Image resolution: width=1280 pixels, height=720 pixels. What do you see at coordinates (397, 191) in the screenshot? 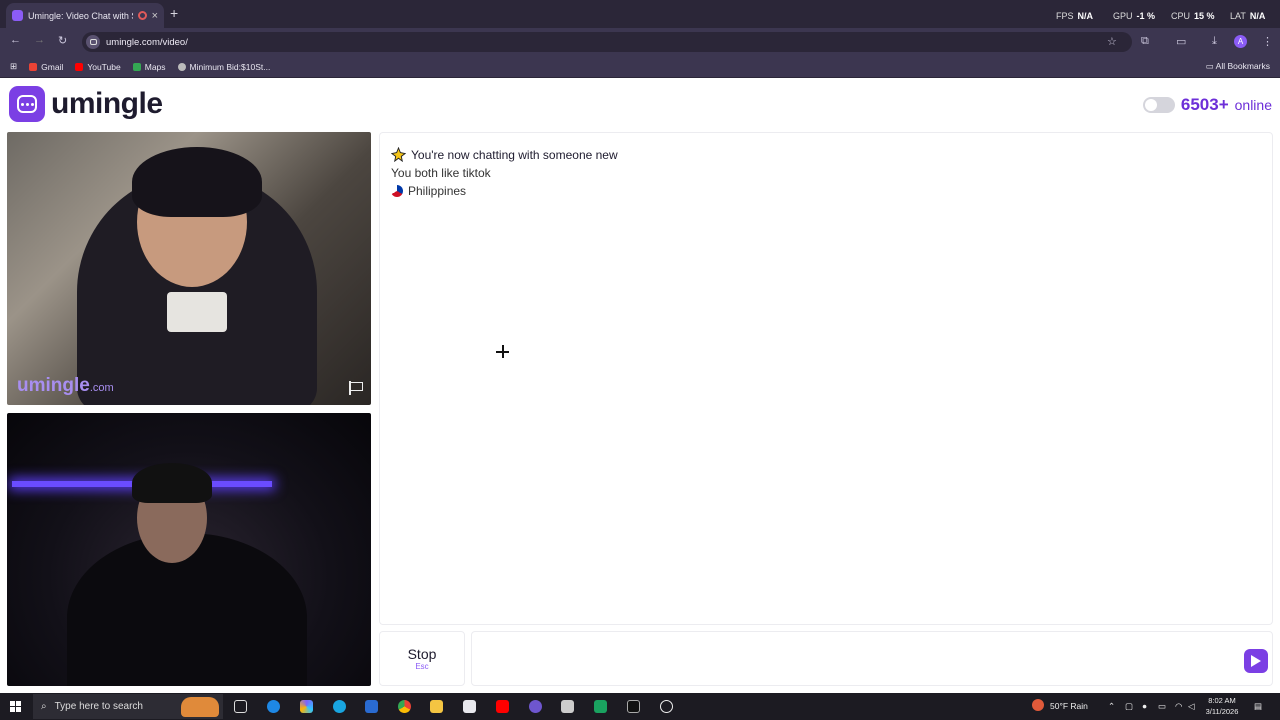
I see `philippines-flag-icon` at bounding box center [397, 191].